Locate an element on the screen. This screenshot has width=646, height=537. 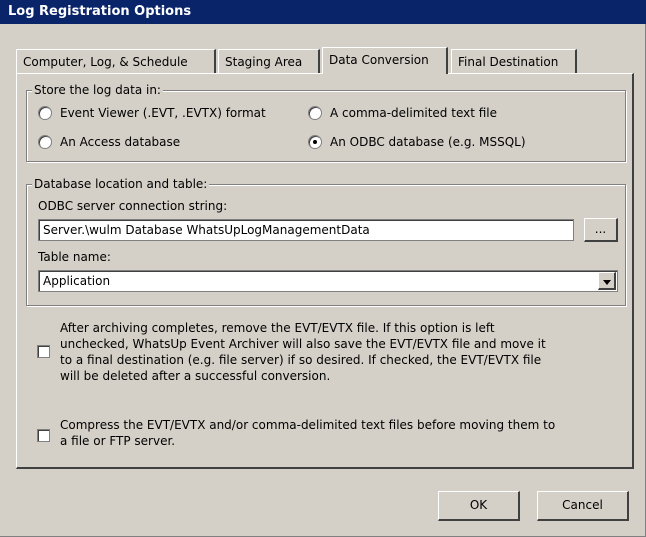
chevron-down-icon is located at coordinates (606, 282).